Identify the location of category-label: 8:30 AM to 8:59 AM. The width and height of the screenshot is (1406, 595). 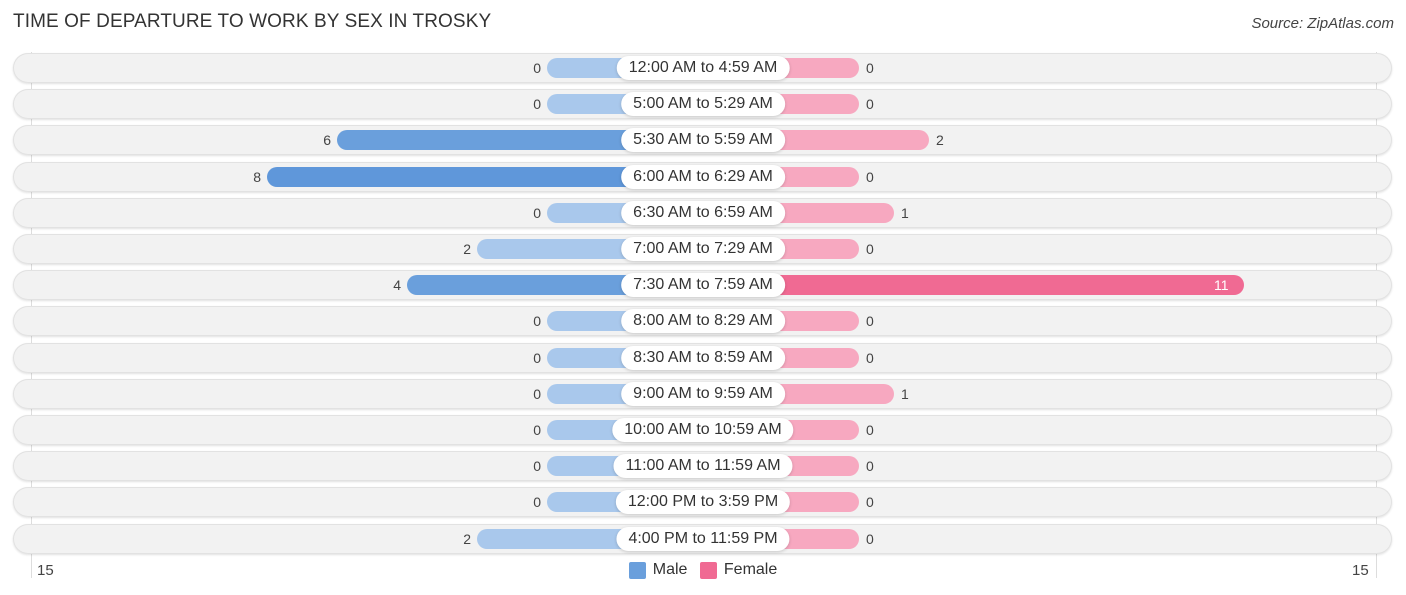
(703, 357).